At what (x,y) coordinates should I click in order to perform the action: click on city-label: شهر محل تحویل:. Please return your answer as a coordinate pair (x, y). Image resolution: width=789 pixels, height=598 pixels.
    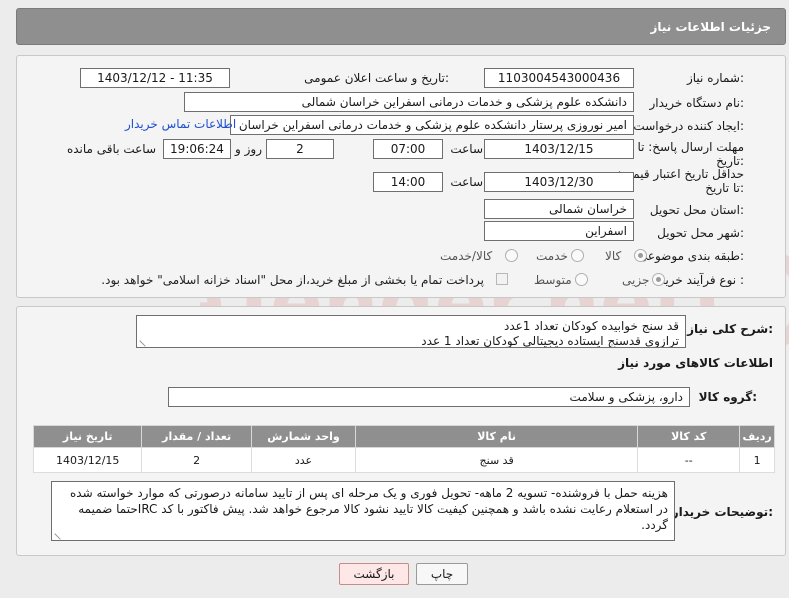
    Looking at the image, I should click on (700, 233).